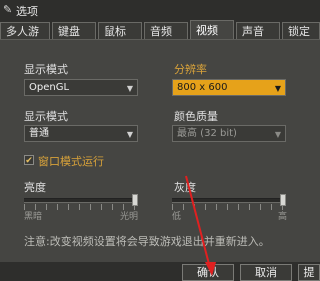 The image size is (320, 281). I want to click on tab-bar: 多人游戏 键盘 鼠标 音频 视频 声音 锁定, so click(160, 37).